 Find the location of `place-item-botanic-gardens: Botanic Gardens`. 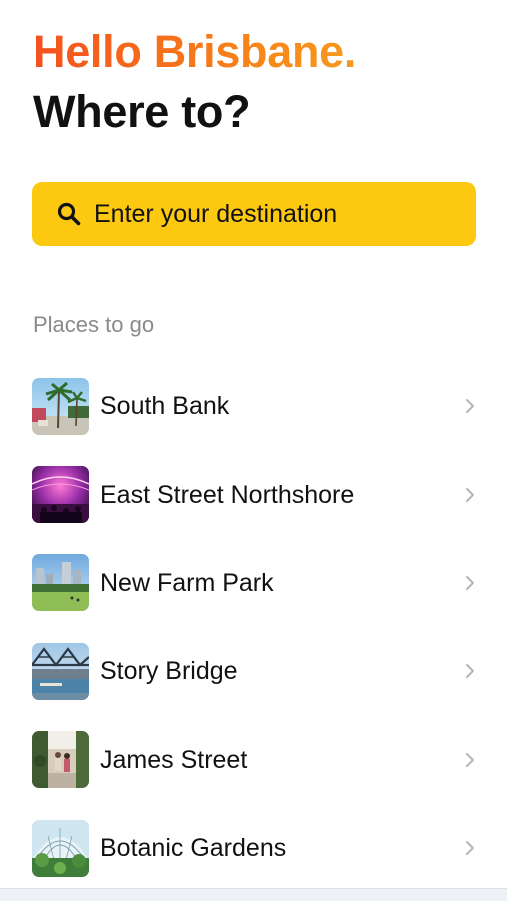

place-item-botanic-gardens: Botanic Gardens is located at coordinates (253, 848).